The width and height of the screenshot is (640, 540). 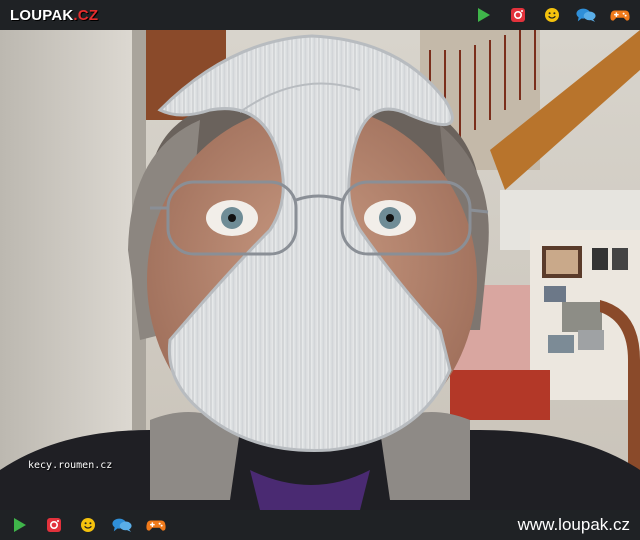 I want to click on site-logo: LOUPAK.CZ, so click(x=54, y=15).